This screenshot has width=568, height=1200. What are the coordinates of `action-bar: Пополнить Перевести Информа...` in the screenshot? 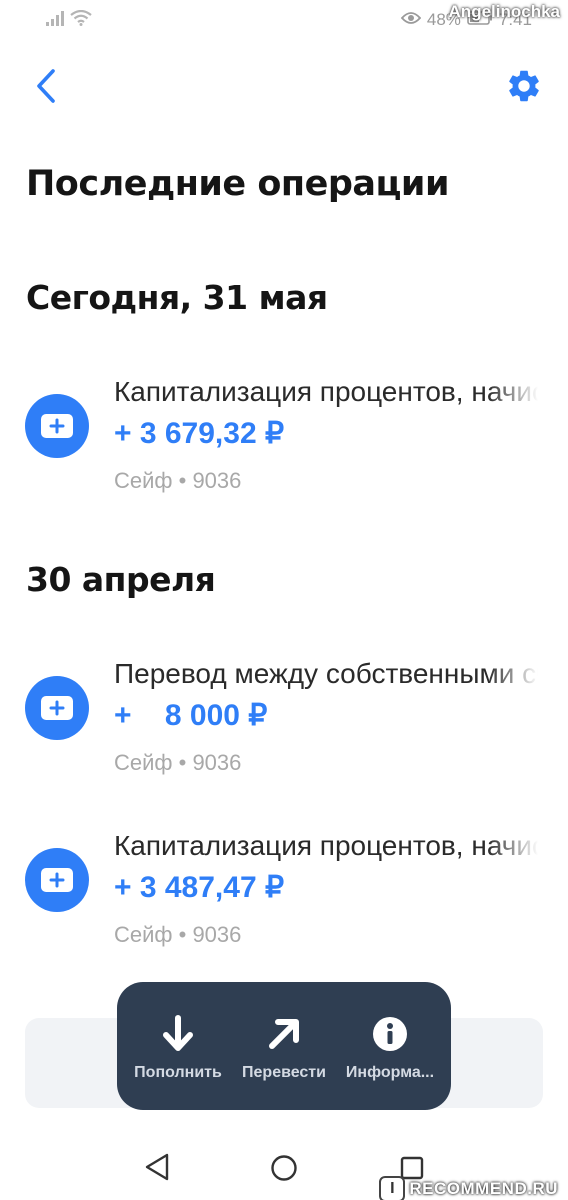 It's located at (284, 1046).